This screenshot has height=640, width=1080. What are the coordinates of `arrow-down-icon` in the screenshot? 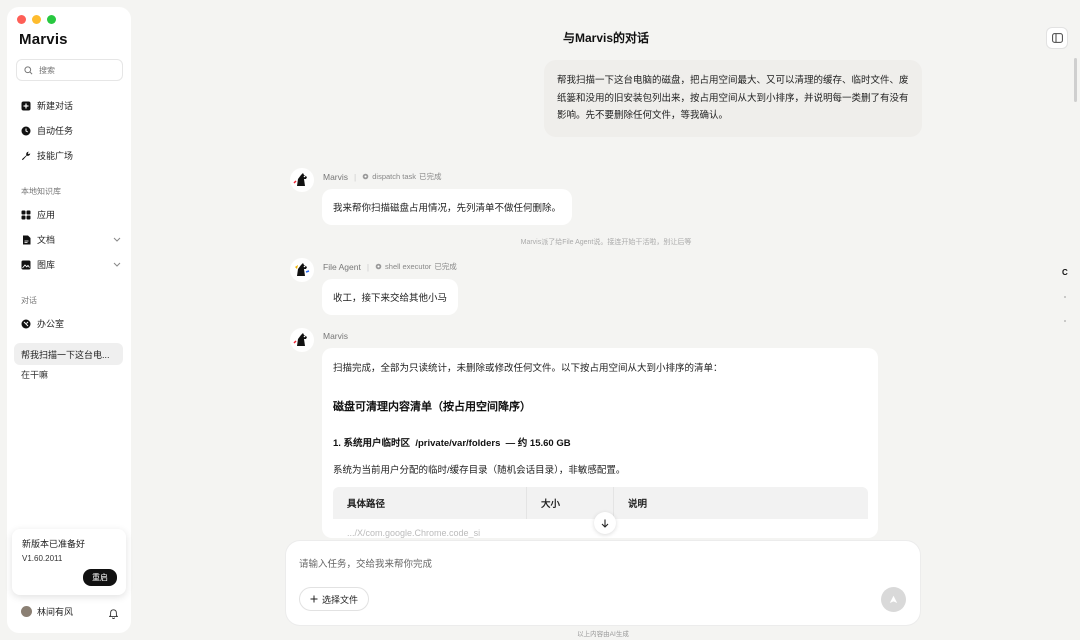 It's located at (605, 523).